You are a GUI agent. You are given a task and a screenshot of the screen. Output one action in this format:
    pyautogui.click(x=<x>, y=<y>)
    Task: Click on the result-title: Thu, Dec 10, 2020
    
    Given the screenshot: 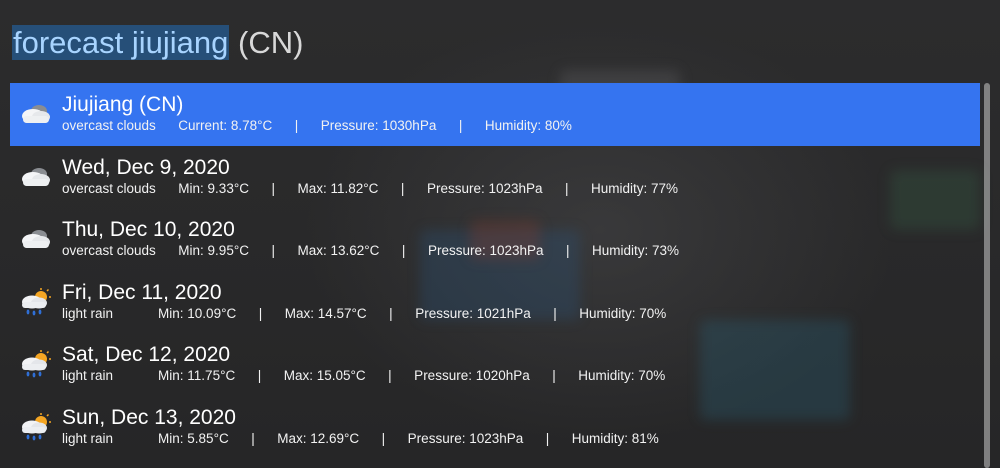 What is the action you would take?
    pyautogui.click(x=148, y=229)
    